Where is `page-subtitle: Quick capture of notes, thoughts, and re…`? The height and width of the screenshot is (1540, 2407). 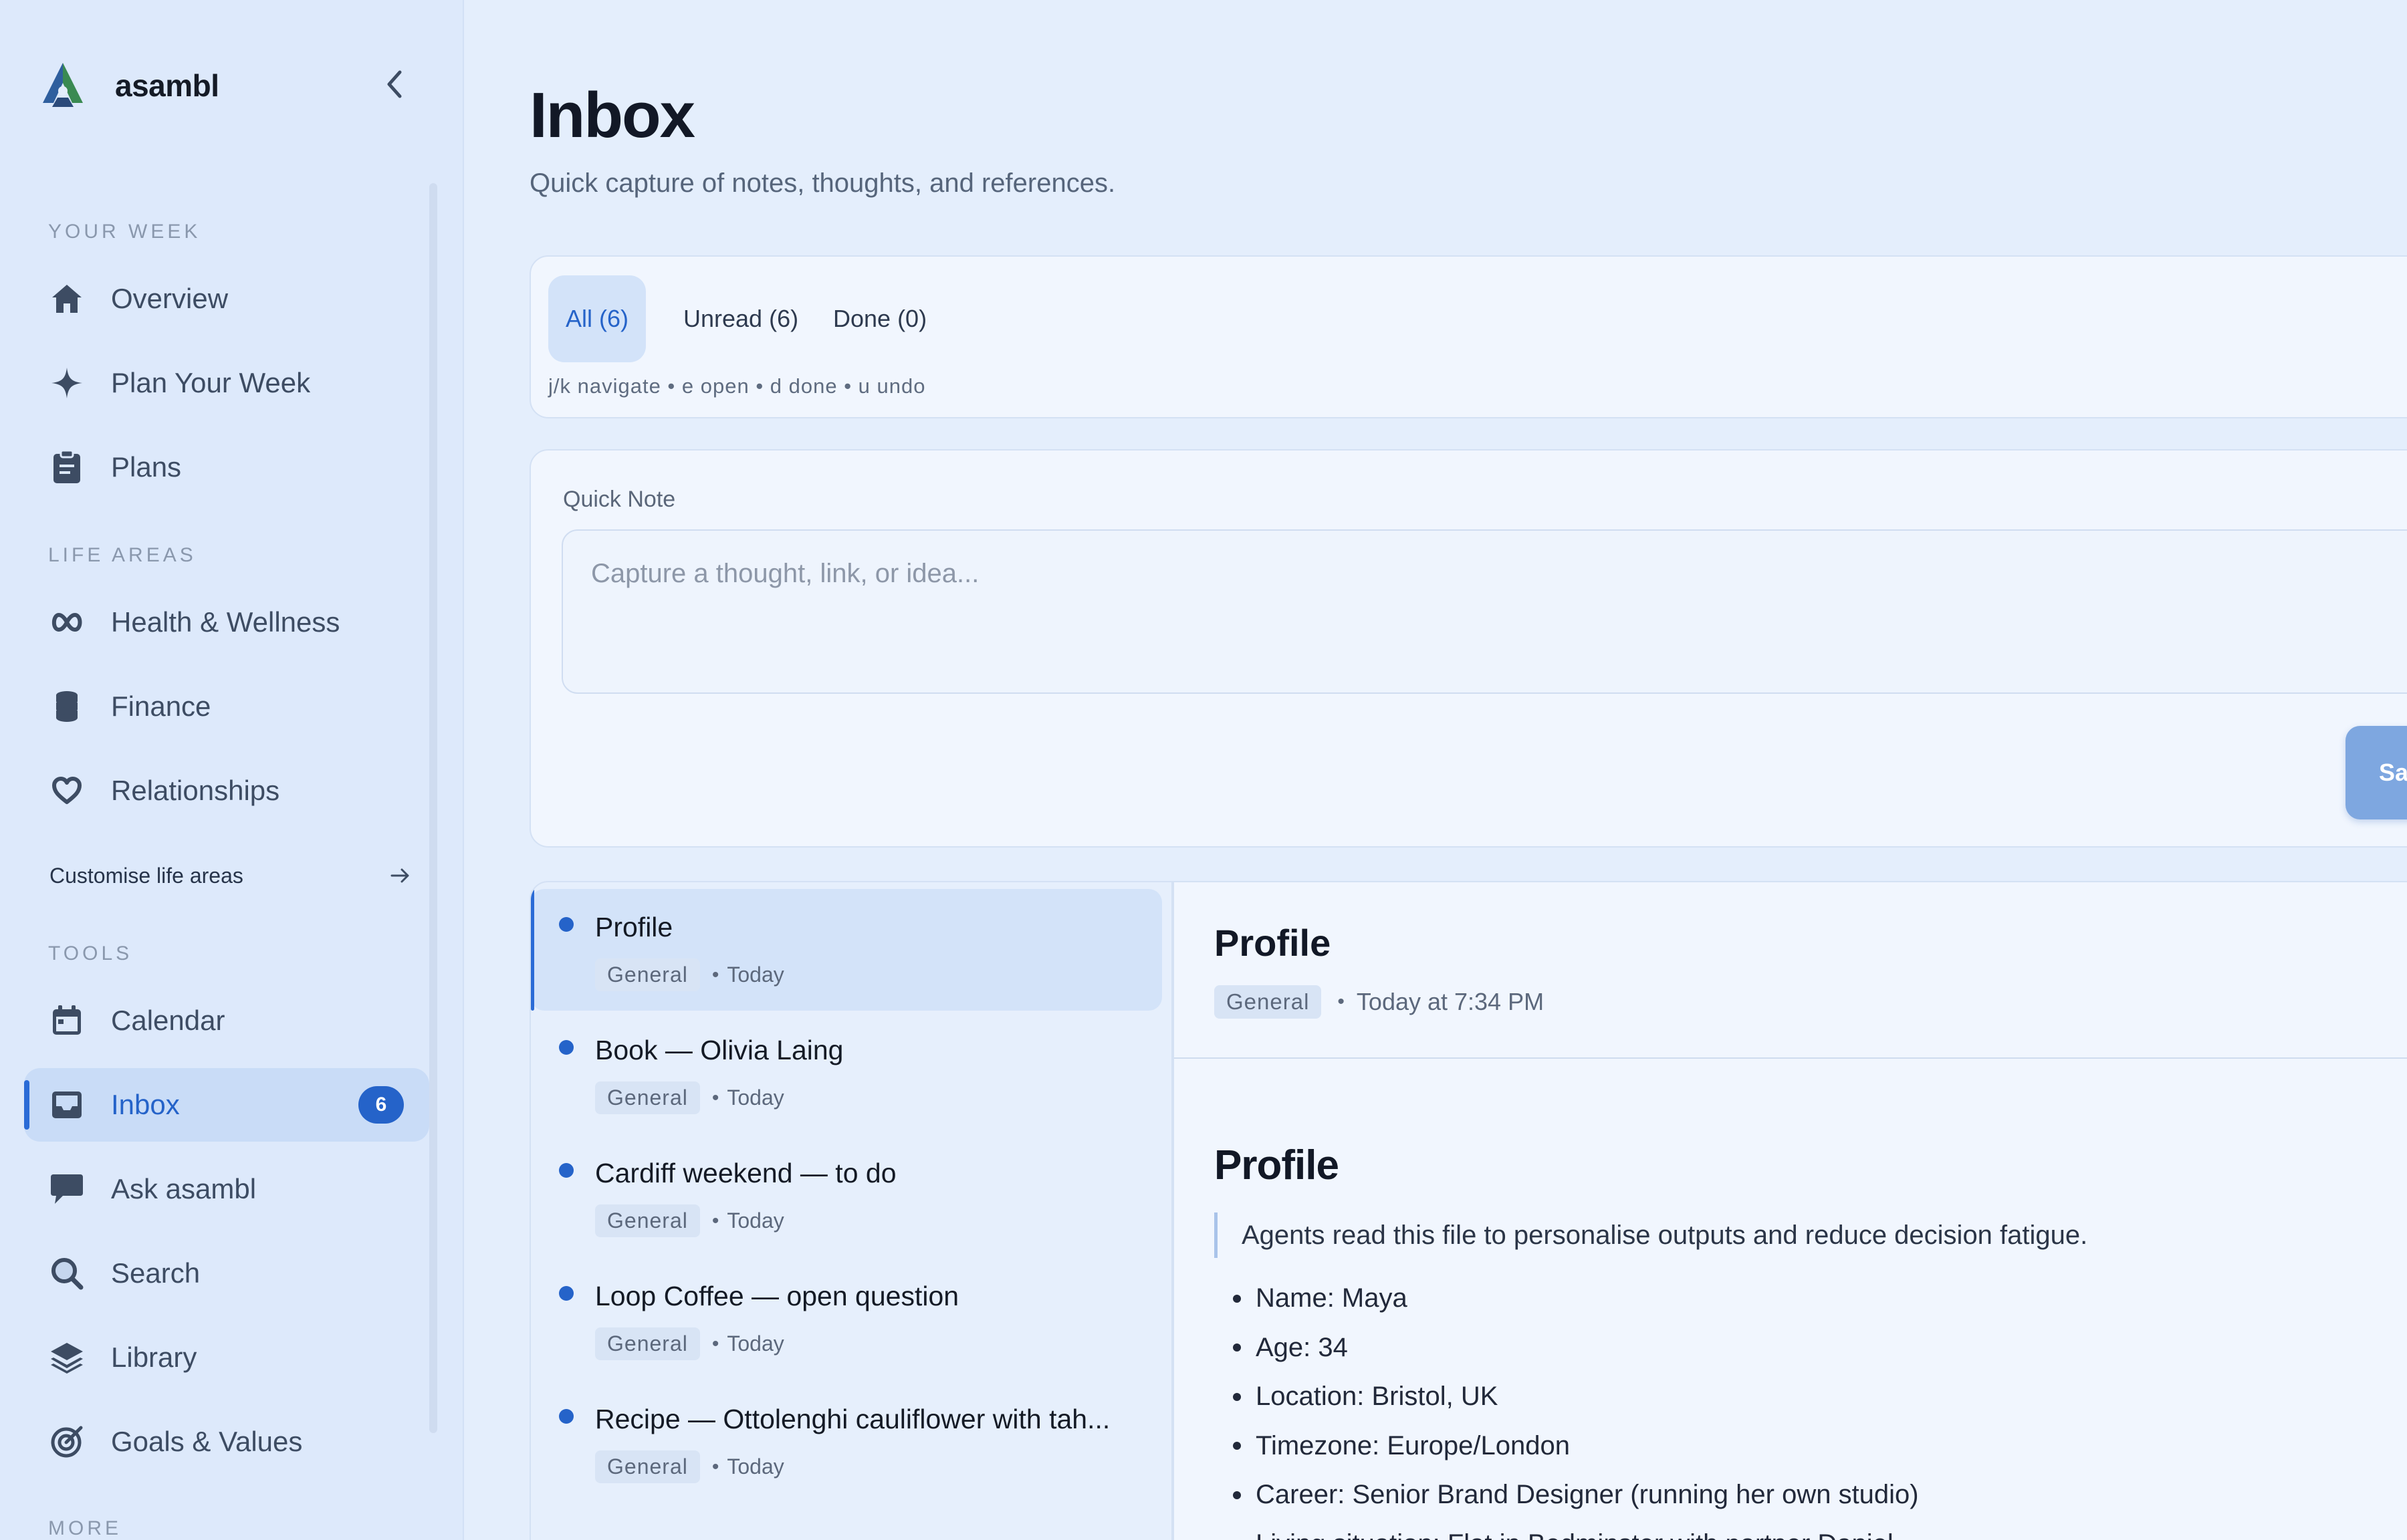
page-subtitle: Quick capture of notes, thoughts, and re… is located at coordinates (823, 183).